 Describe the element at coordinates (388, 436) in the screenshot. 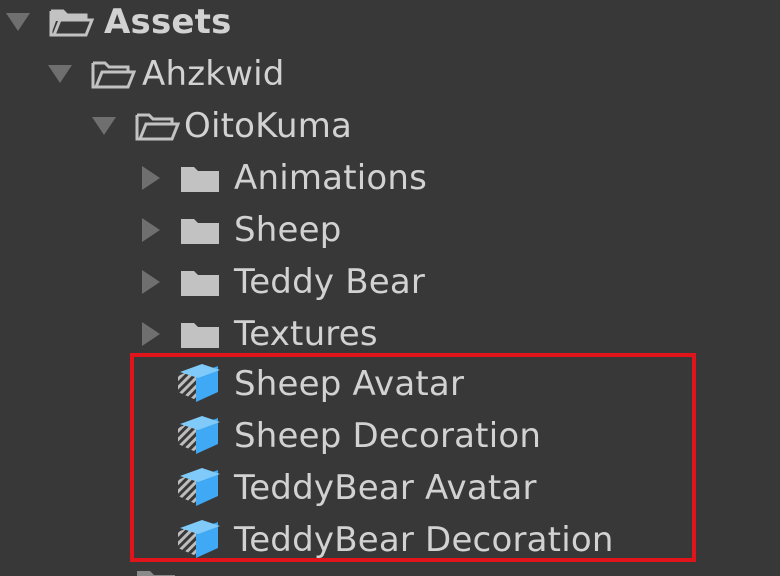

I see `tree-item-label: Sheep Decoration` at that location.